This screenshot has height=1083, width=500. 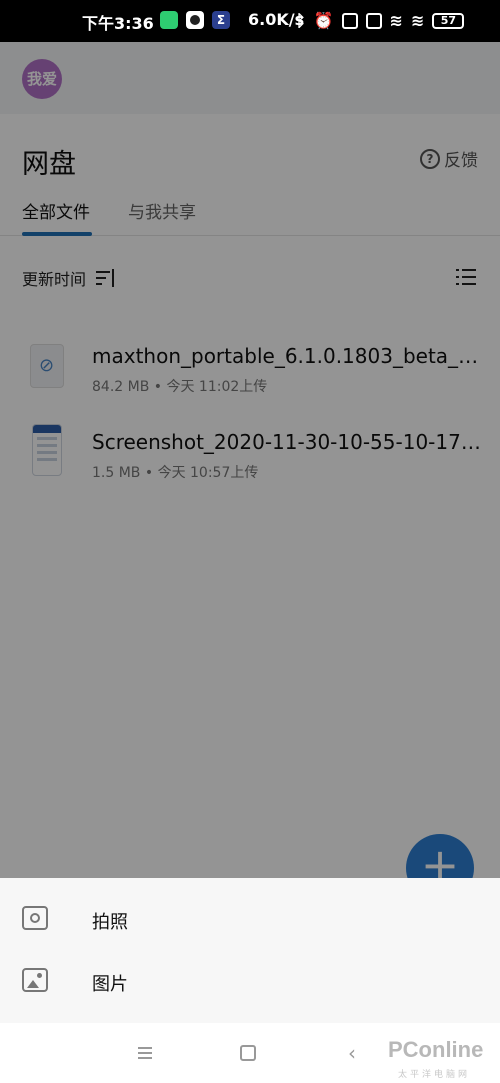 I want to click on camera-icon, so click(x=35, y=918).